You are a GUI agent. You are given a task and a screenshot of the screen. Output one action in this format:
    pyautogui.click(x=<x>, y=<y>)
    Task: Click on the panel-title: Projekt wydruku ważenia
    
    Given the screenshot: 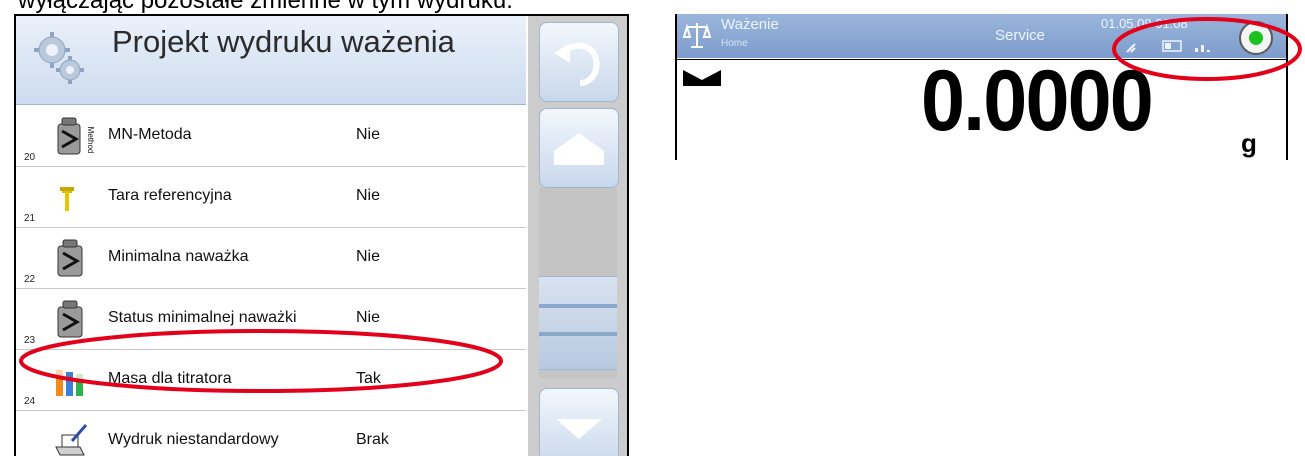 What is the action you would take?
    pyautogui.click(x=283, y=41)
    